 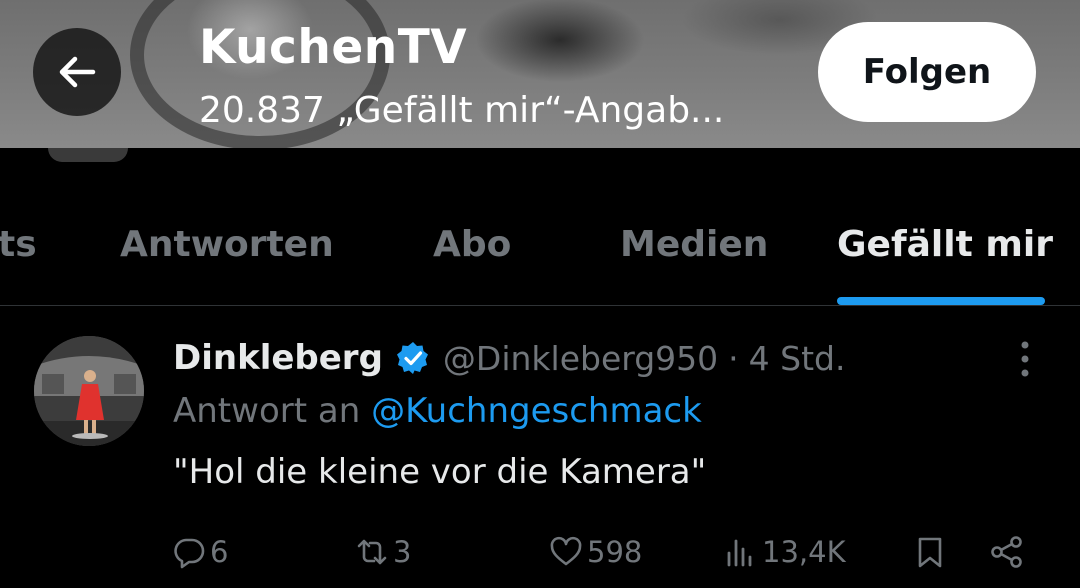 I want to click on post-actions: 6 3 598 13,4K, so click(x=540, y=552).